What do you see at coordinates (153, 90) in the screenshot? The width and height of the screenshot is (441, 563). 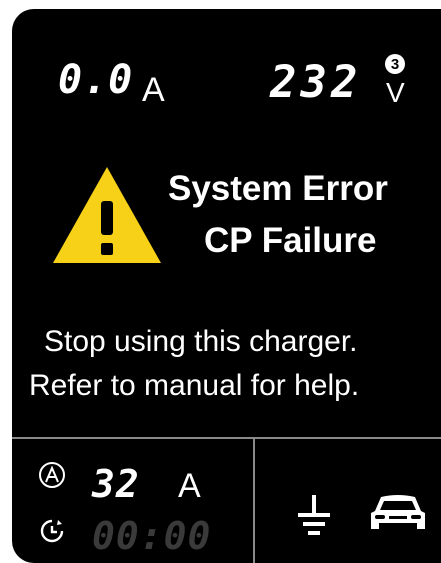 I see `current-unit: A` at bounding box center [153, 90].